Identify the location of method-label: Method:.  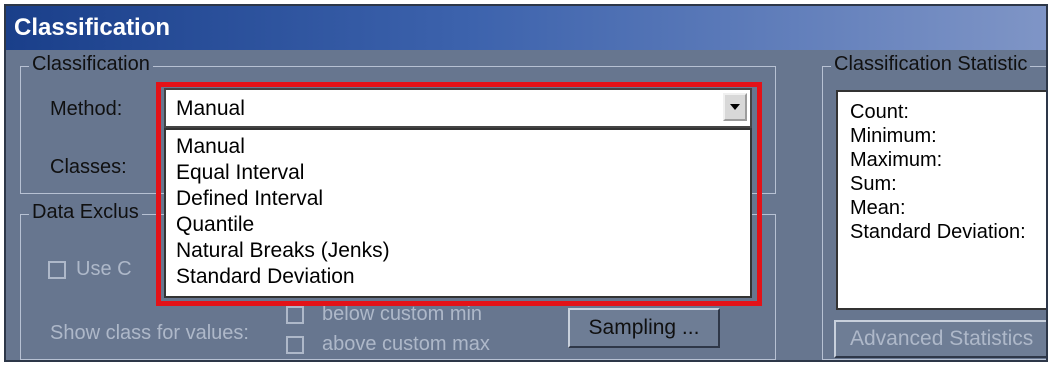
(86, 109).